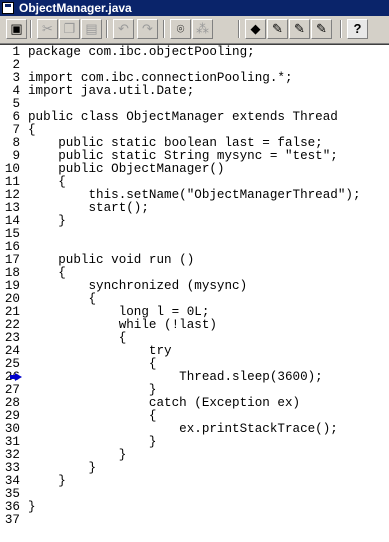  Describe the element at coordinates (16, 377) in the screenshot. I see `breakpoint-arrow-icon` at that location.